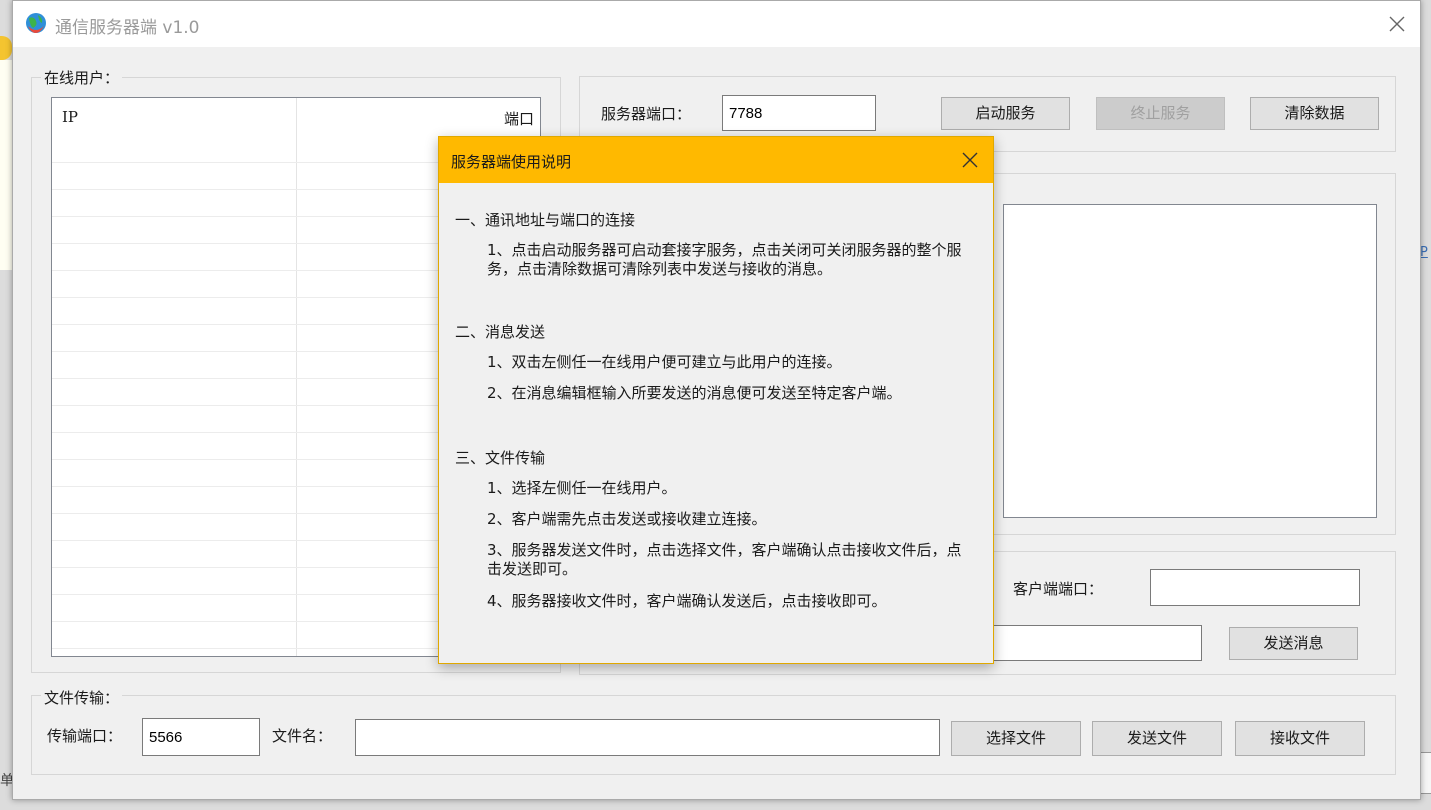 The height and width of the screenshot is (810, 1431). I want to click on send-message-button: 发送消息, so click(1293, 643).